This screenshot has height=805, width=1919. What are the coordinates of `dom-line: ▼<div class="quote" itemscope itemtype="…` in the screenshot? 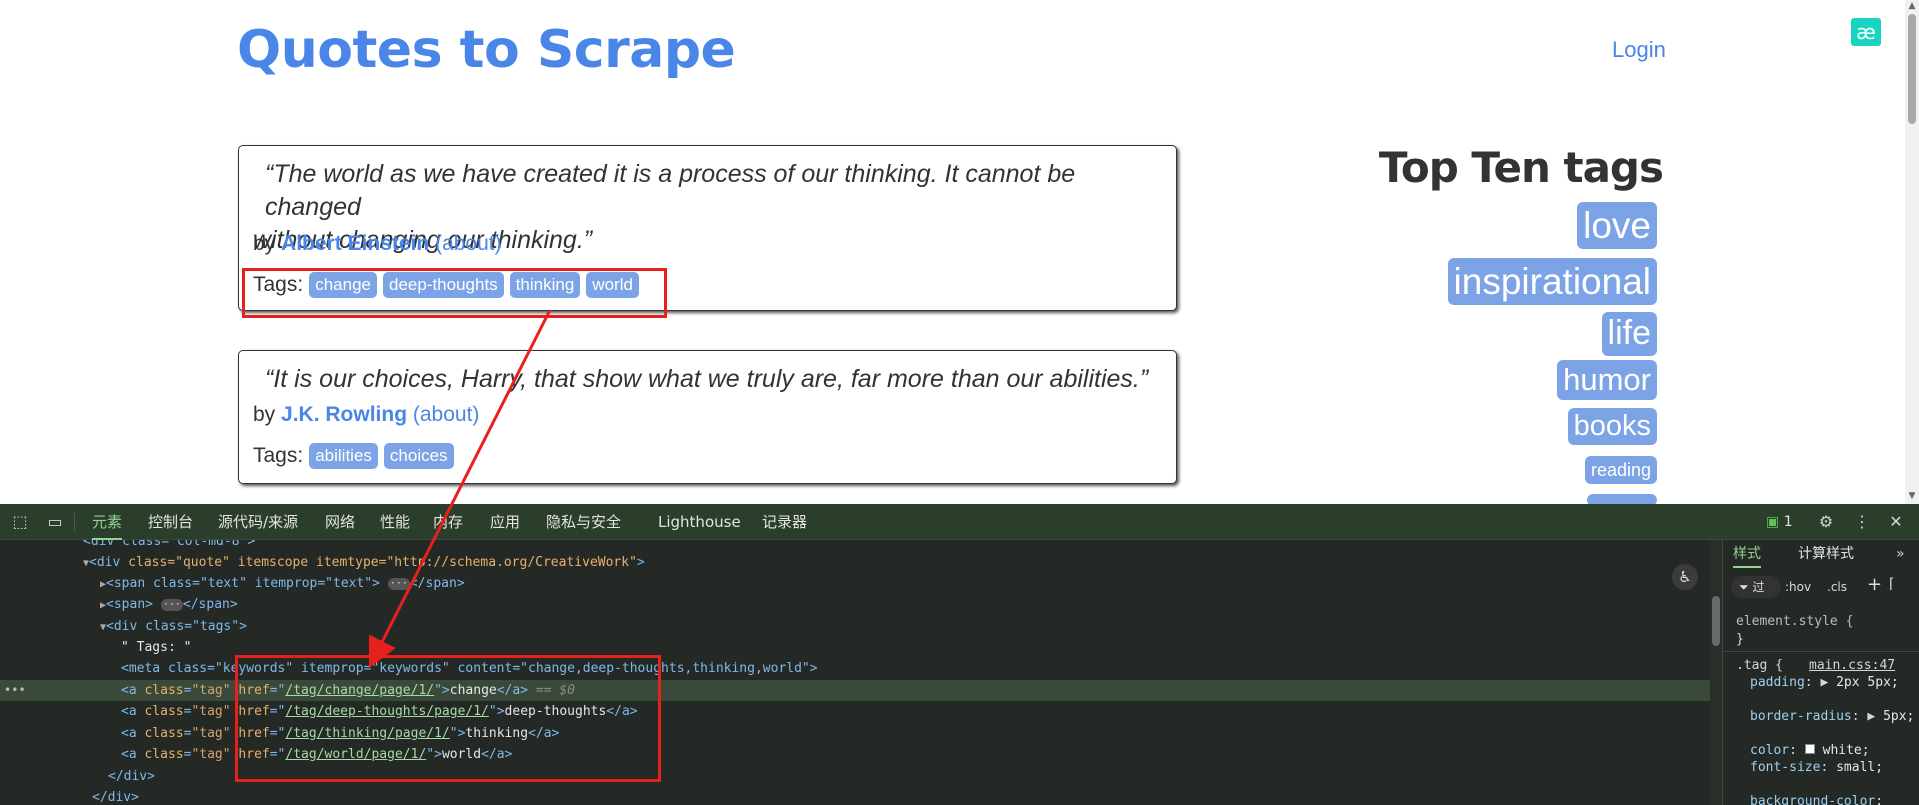 It's located at (364, 562).